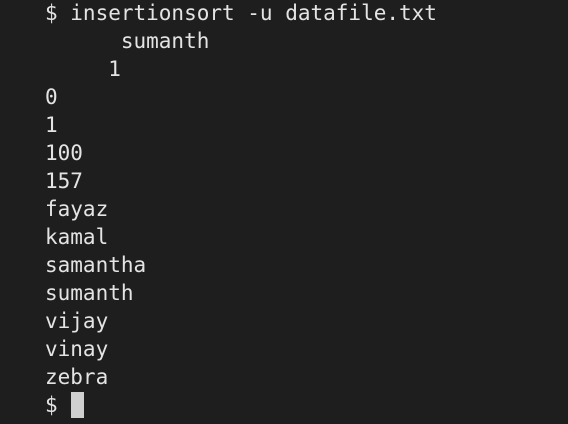  I want to click on output-line: 100, so click(64, 153).